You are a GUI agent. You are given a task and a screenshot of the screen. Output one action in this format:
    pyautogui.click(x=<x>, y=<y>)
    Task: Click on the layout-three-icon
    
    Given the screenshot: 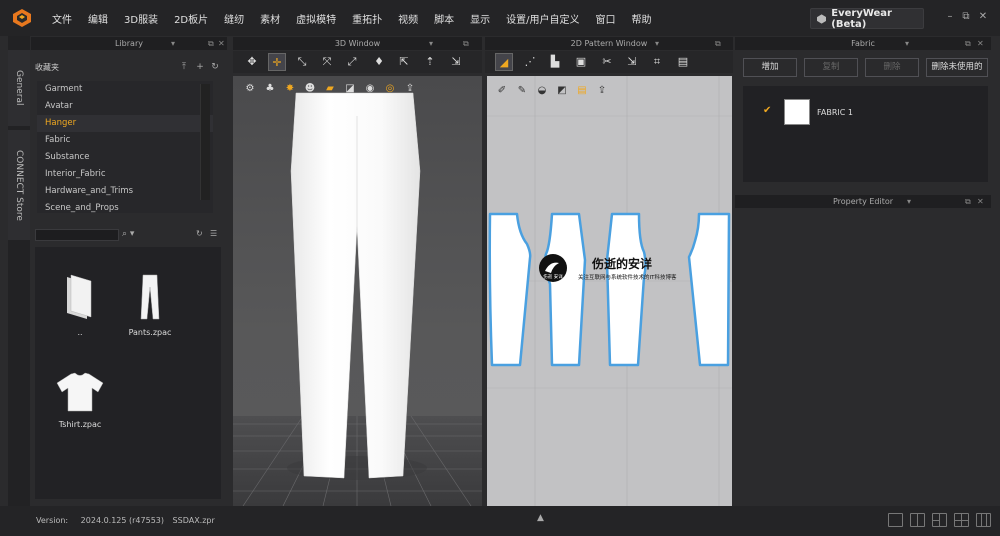 What is the action you would take?
    pyautogui.click(x=939, y=520)
    